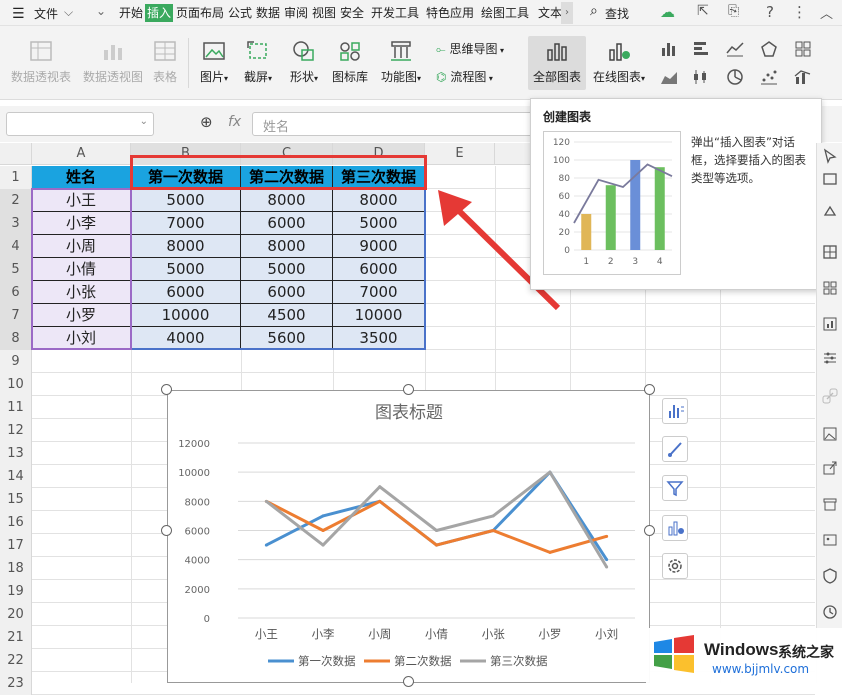 Image resolution: width=842 pixels, height=695 pixels. Describe the element at coordinates (16, 660) in the screenshot. I see `row-header-22: 22` at that location.